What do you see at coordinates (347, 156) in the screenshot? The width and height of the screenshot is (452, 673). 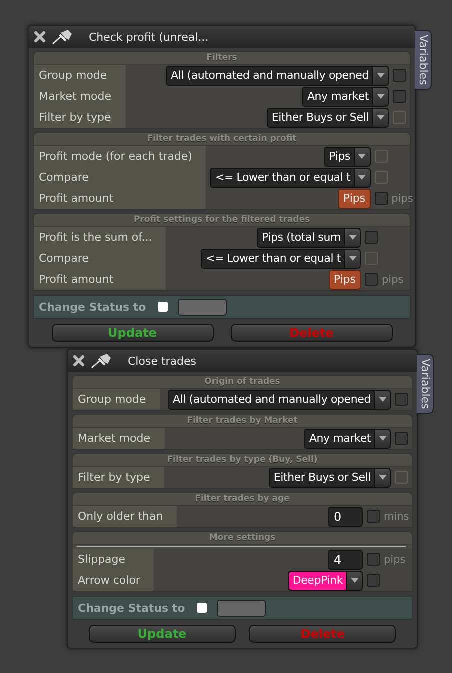 I see `dropdown: Pips` at bounding box center [347, 156].